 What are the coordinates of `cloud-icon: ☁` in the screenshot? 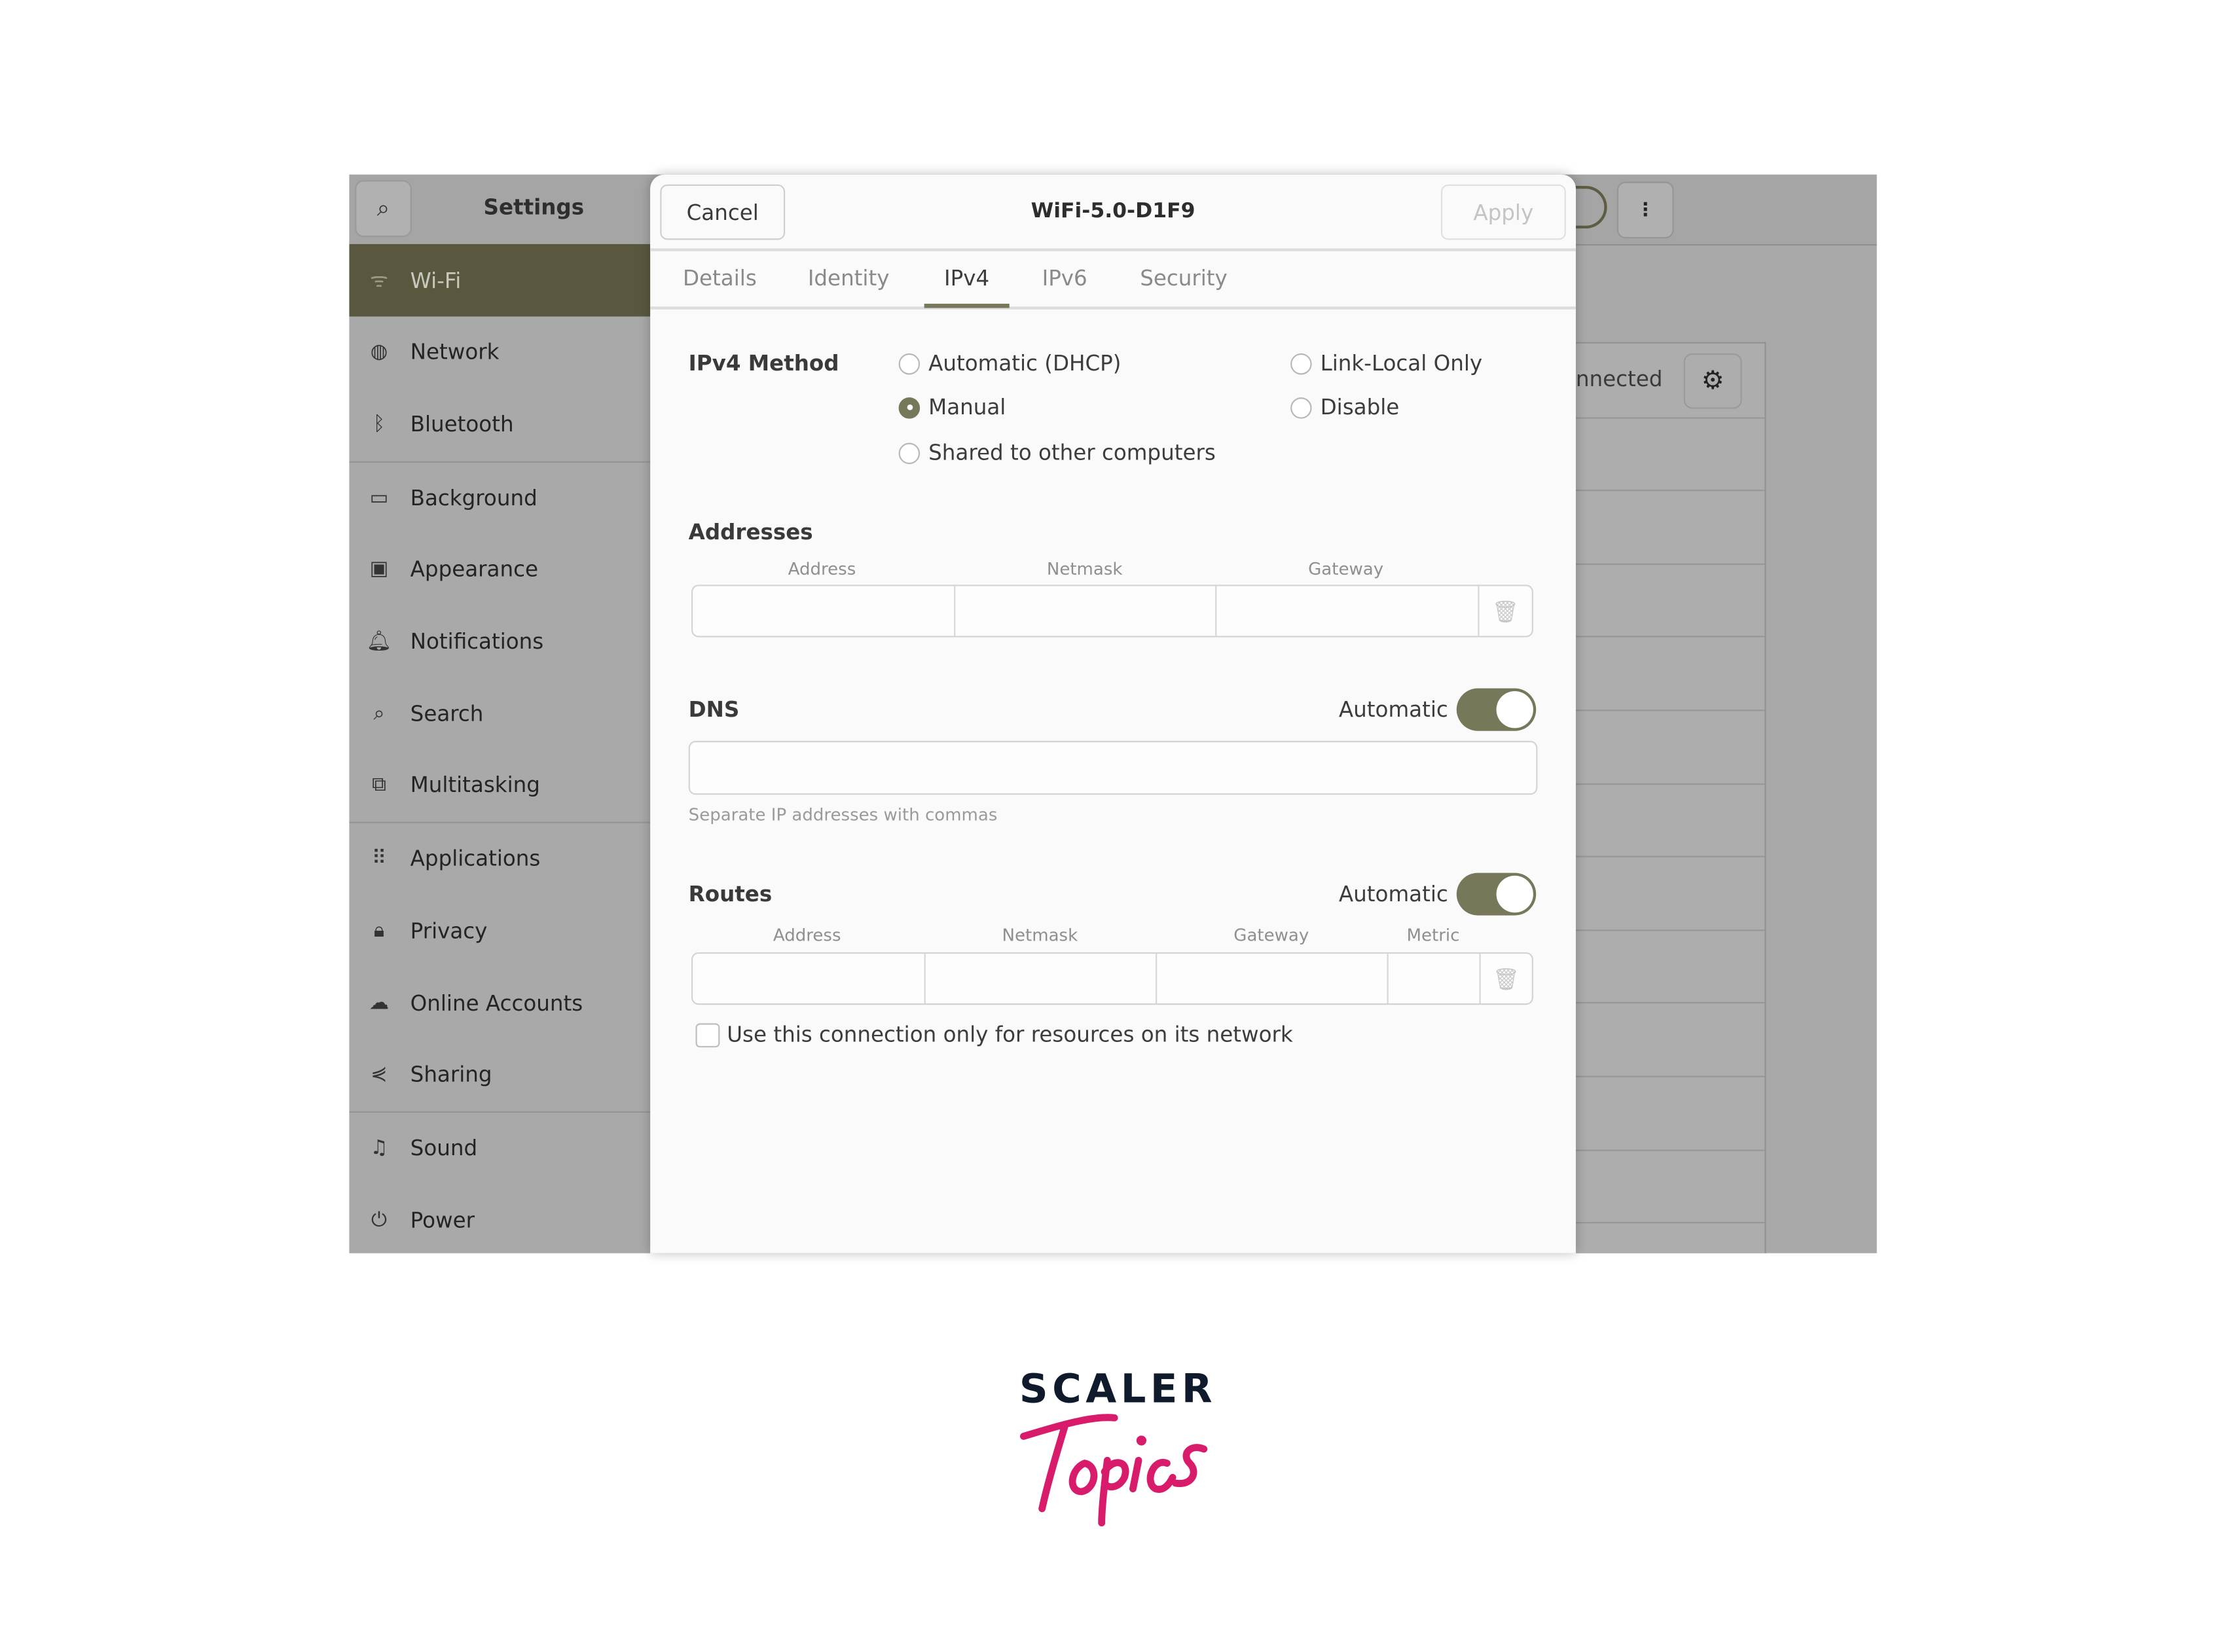 It's located at (379, 1003).